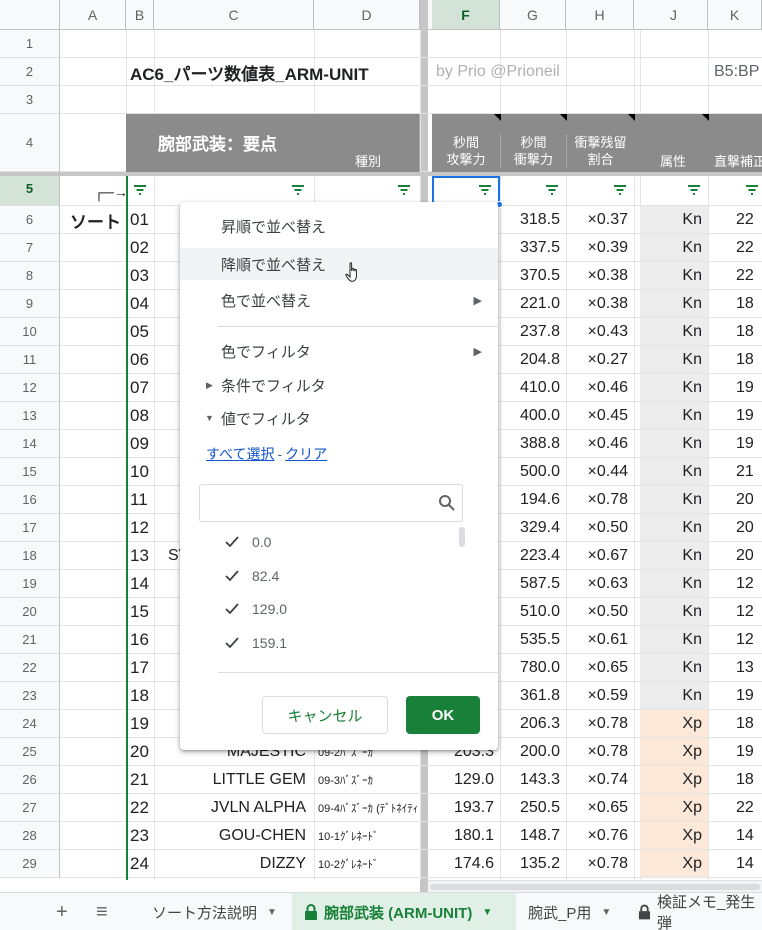 The width and height of the screenshot is (762, 930). What do you see at coordinates (30, 528) in the screenshot?
I see `row-header-17: 17` at bounding box center [30, 528].